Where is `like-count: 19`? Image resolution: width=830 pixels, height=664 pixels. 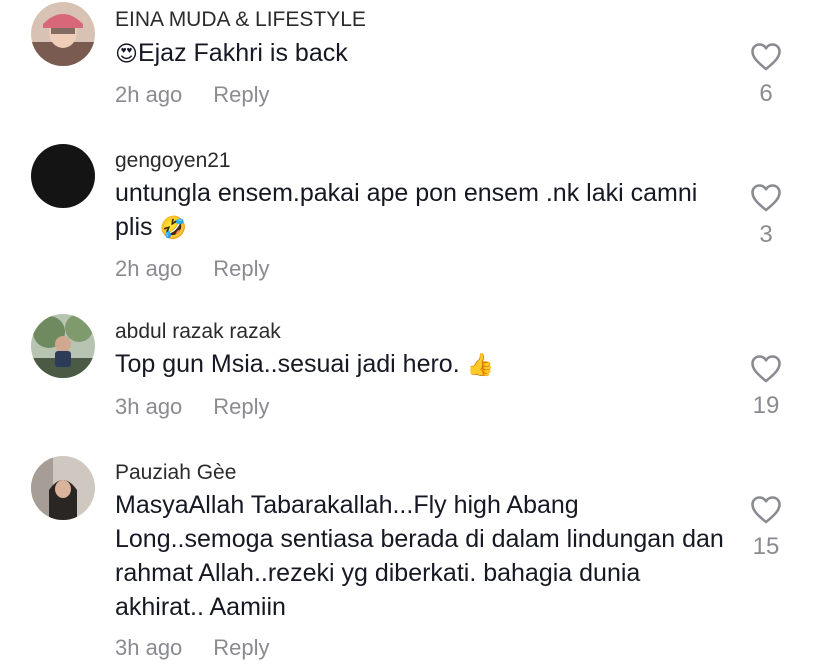
like-count: 19 is located at coordinates (766, 405).